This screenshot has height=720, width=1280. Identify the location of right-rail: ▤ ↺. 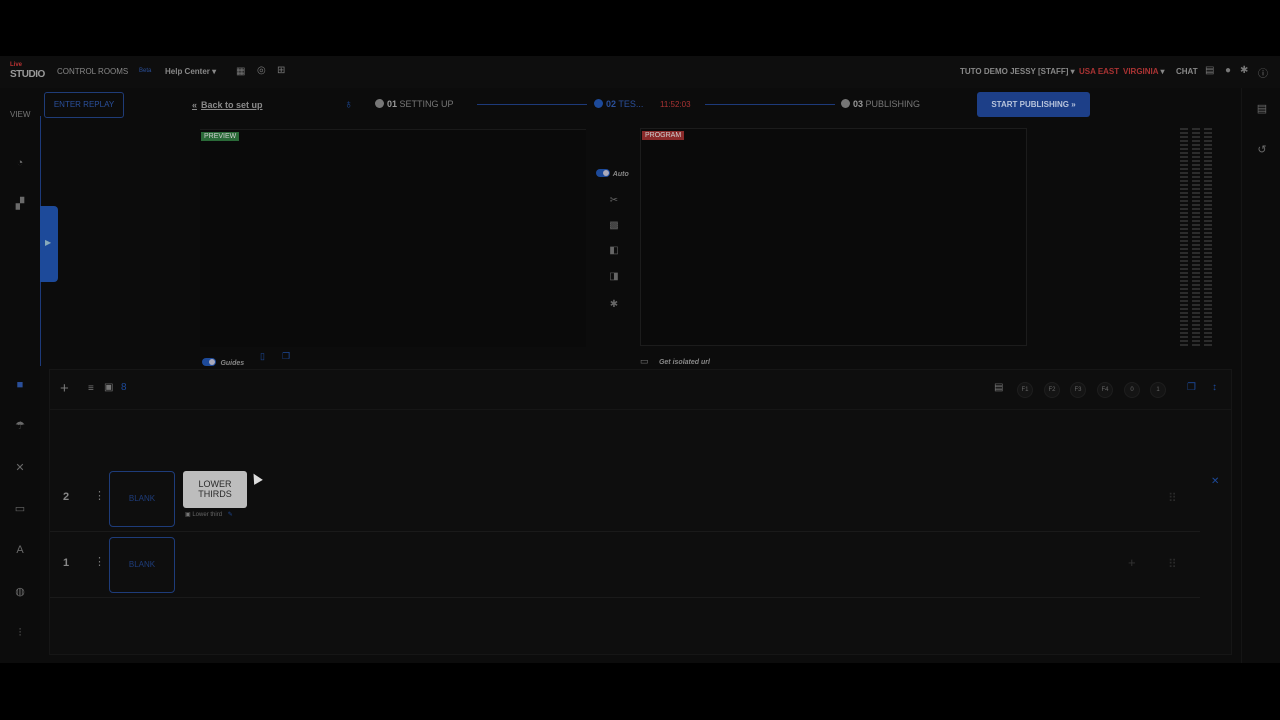
(1260, 375).